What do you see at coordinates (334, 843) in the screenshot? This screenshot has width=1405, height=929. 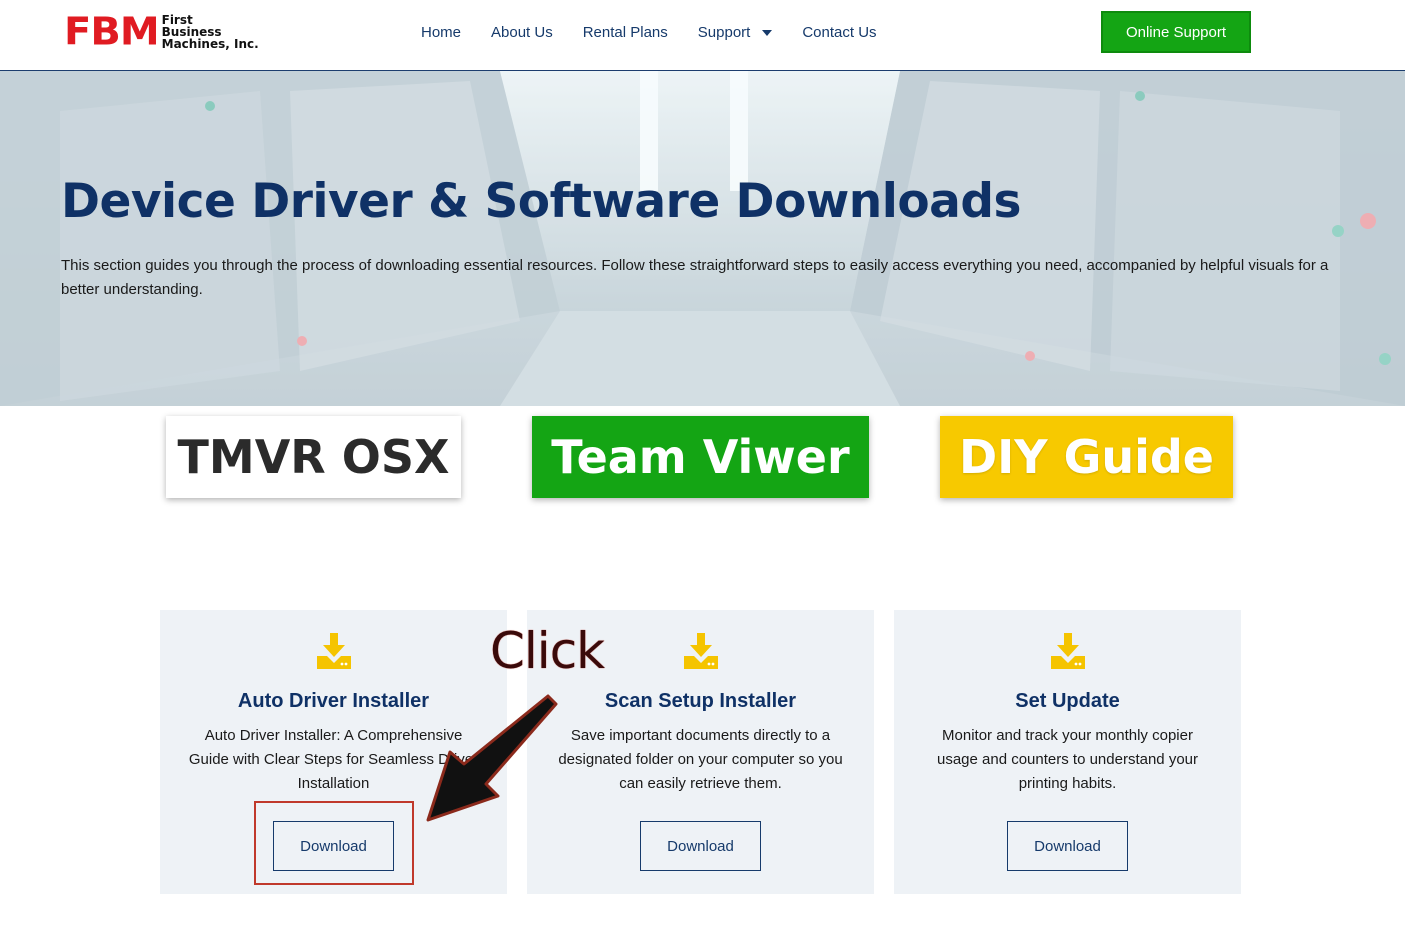 I see `highlight-box` at bounding box center [334, 843].